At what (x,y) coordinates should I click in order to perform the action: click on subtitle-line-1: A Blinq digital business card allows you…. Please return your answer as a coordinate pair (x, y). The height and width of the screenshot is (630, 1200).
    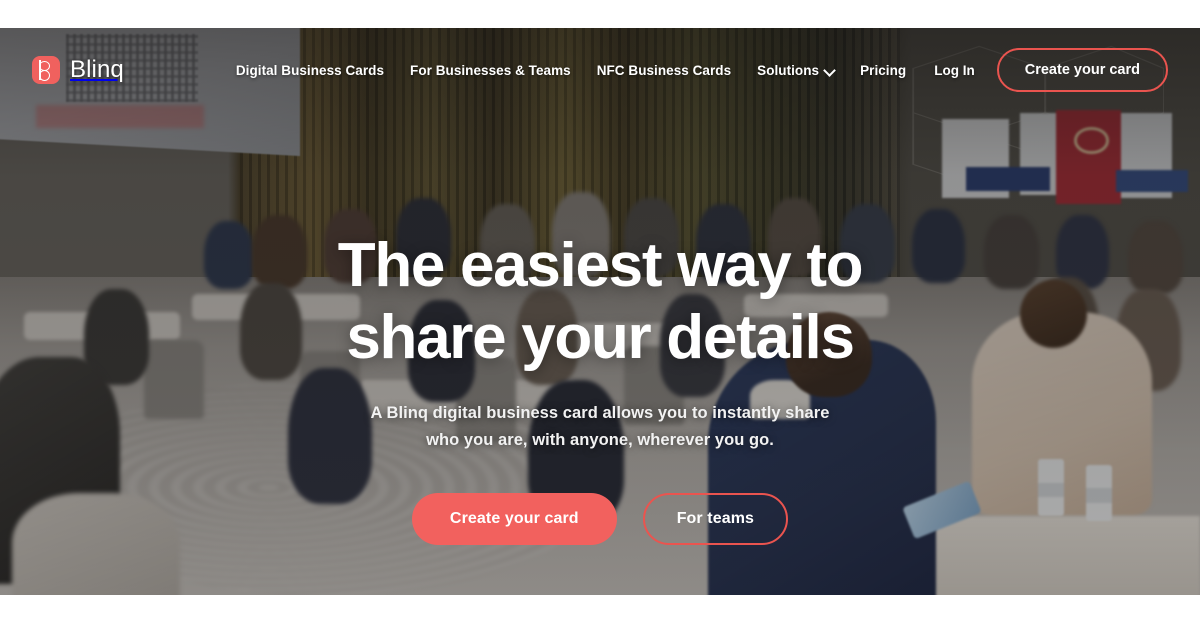
    Looking at the image, I should click on (600, 412).